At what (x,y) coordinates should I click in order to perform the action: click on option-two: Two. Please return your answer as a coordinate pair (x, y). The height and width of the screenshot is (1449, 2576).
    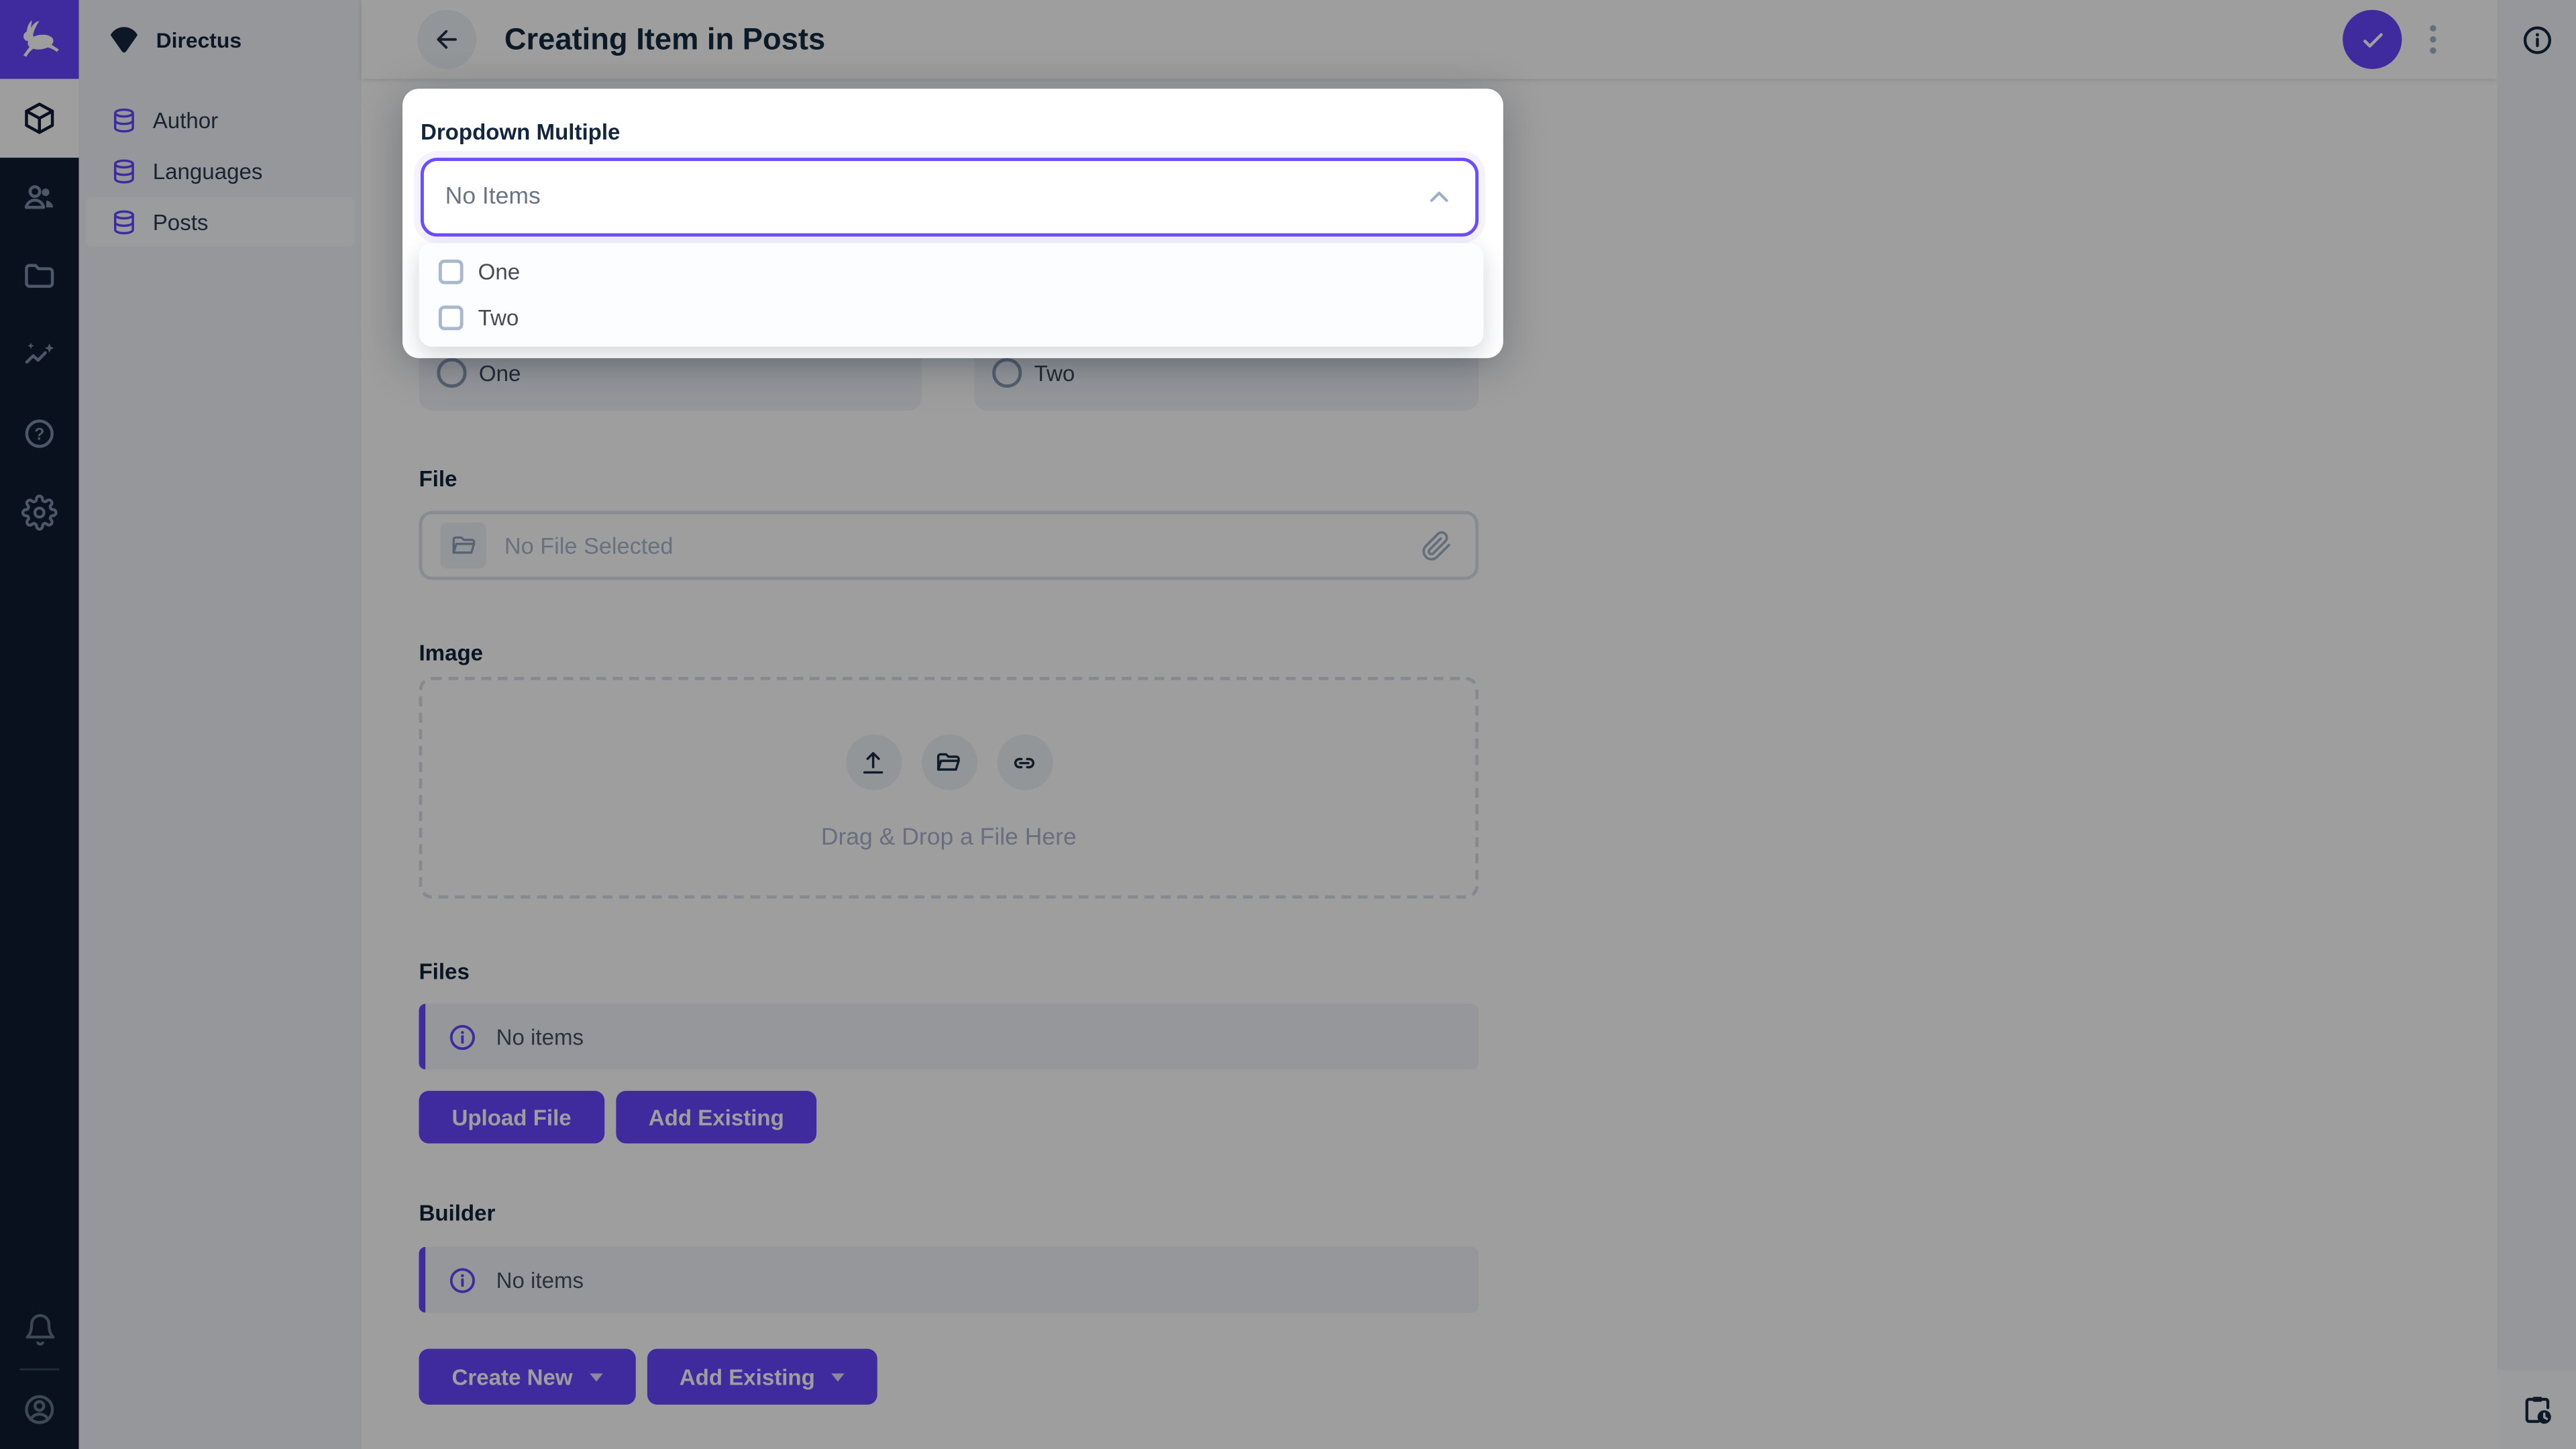
    Looking at the image, I should click on (951, 317).